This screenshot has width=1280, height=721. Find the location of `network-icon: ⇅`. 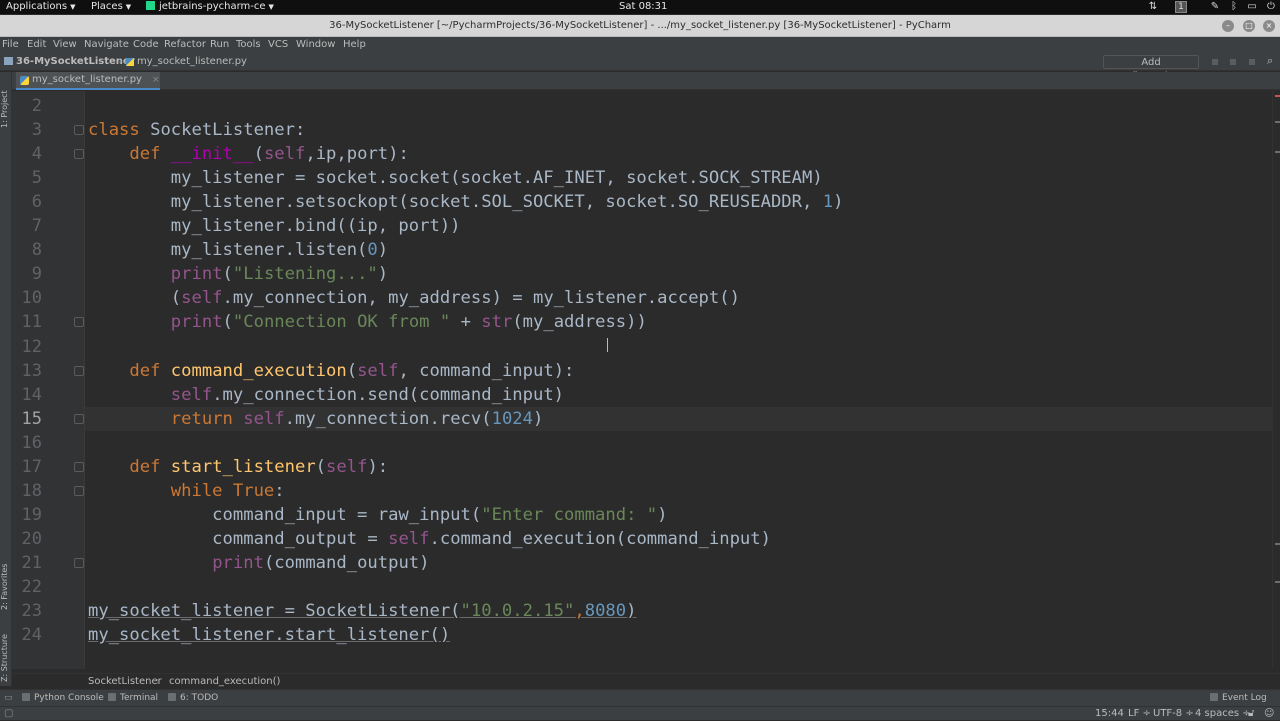

network-icon: ⇅ is located at coordinates (1153, 7).